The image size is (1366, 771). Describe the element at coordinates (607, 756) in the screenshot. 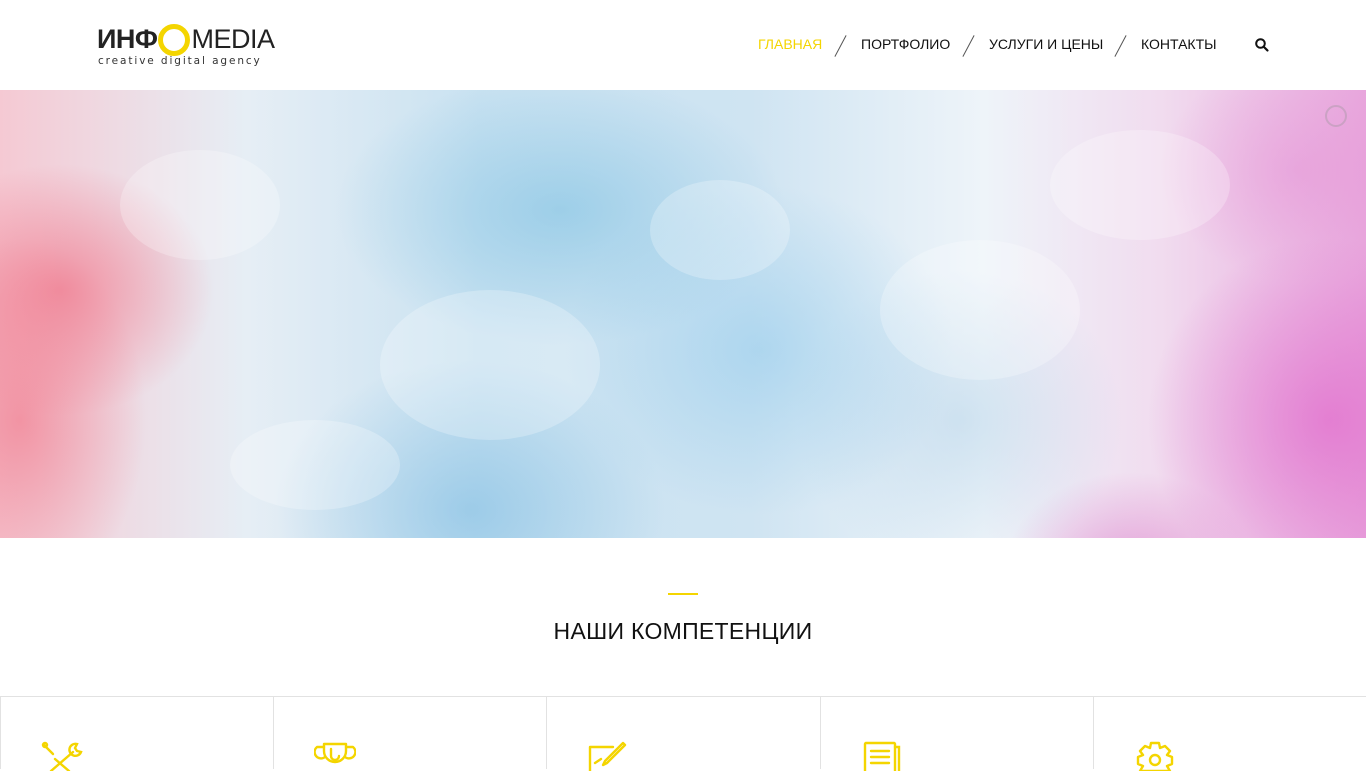

I see `edit-icon` at that location.